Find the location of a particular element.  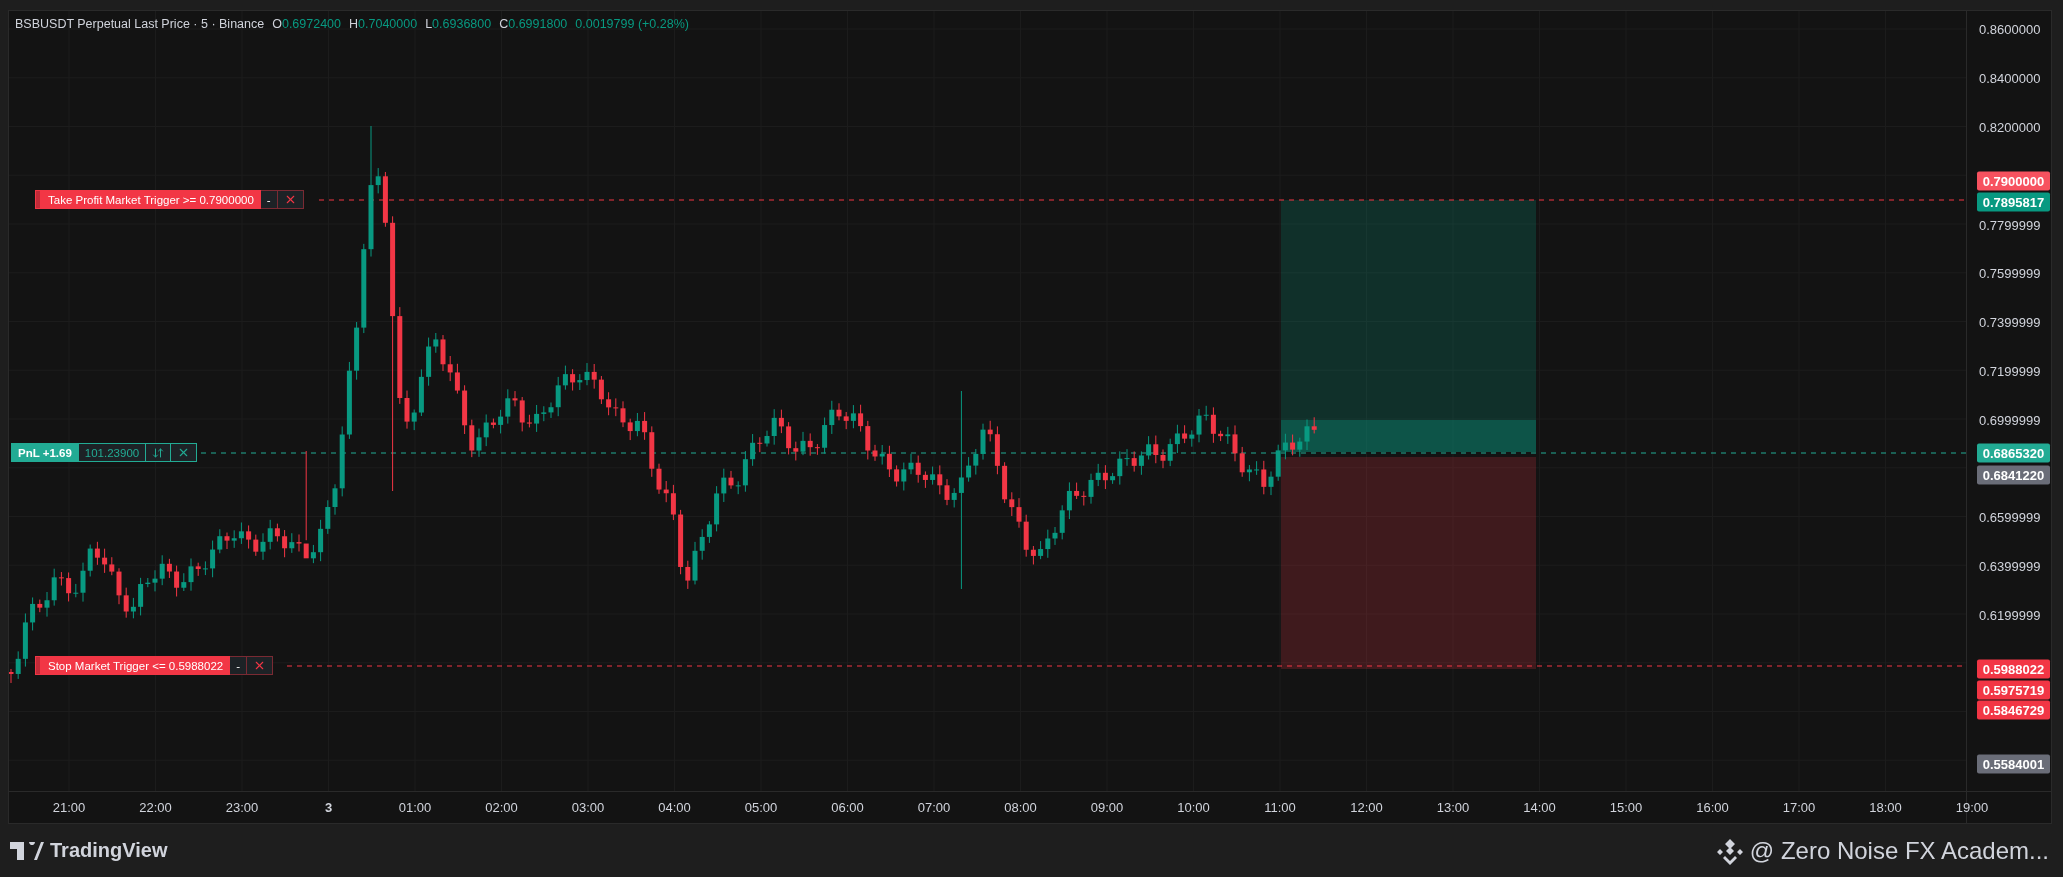

time-label: 17:00 is located at coordinates (1799, 807).